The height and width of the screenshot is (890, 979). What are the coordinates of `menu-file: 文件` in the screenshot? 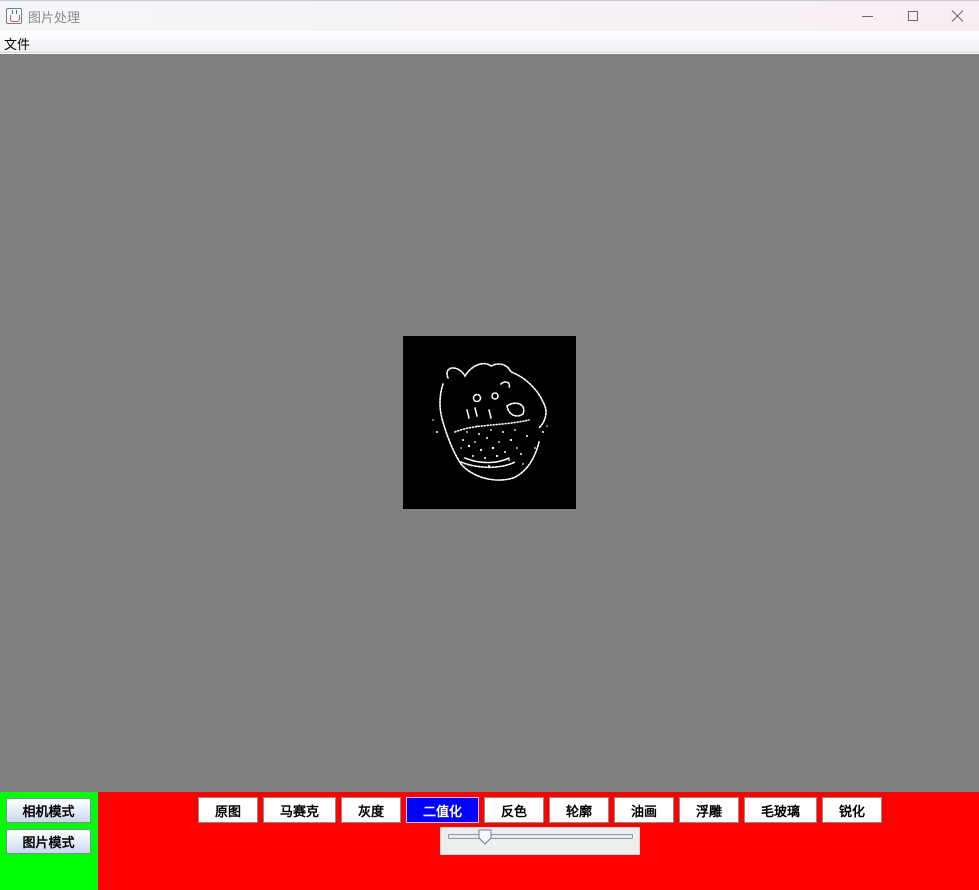 It's located at (17, 43).